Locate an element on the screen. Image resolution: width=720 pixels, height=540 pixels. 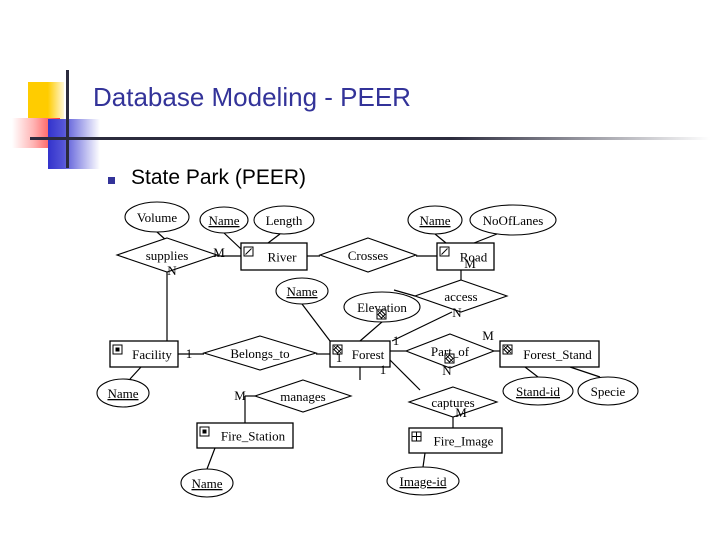
link-elevation-forest is located at coordinates (371, 331).